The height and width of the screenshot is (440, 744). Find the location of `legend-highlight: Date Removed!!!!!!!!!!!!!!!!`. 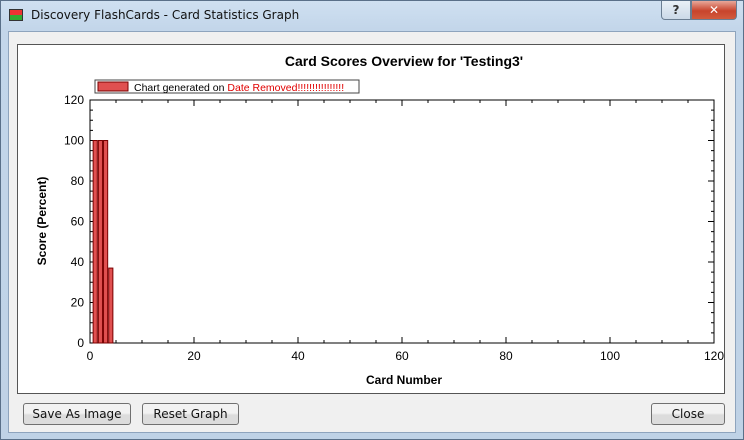

legend-highlight: Date Removed!!!!!!!!!!!!!!!! is located at coordinates (285, 88).